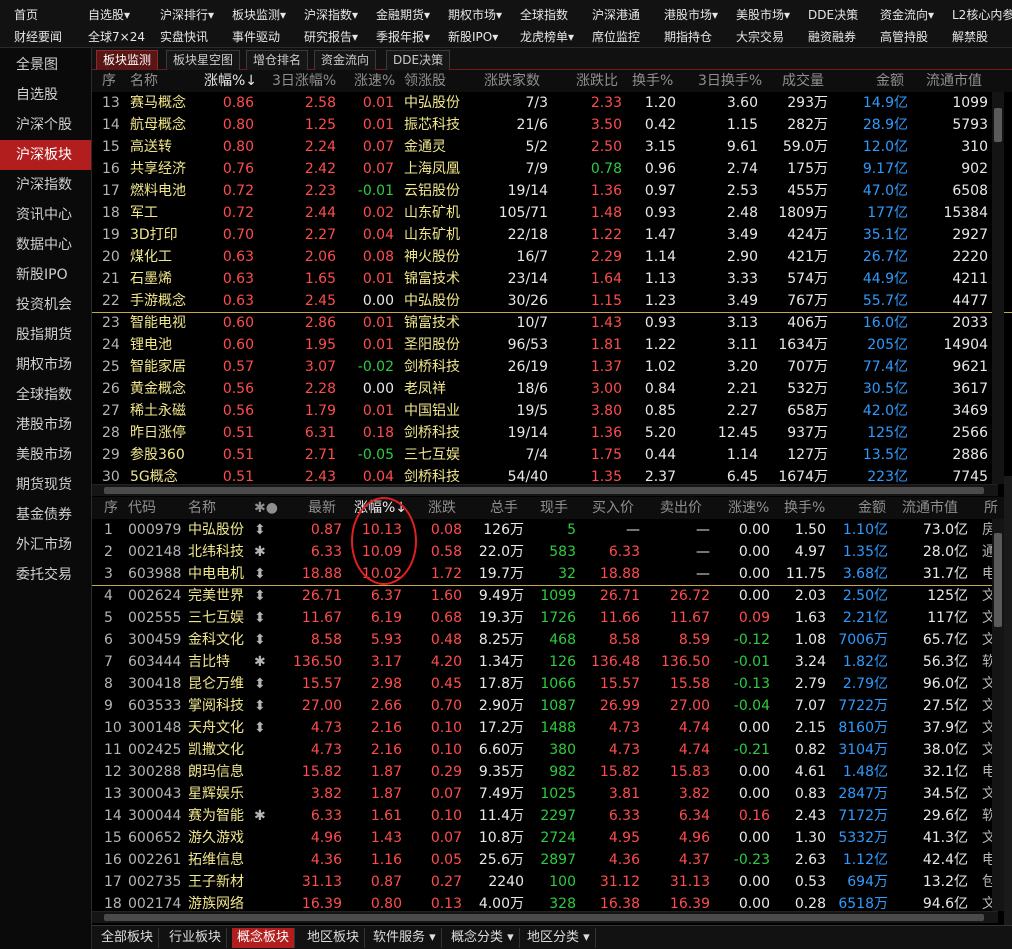 Image resolution: width=1012 pixels, height=949 pixels. What do you see at coordinates (681, 508) in the screenshot?
I see `stock-header-10: 卖出价` at bounding box center [681, 508].